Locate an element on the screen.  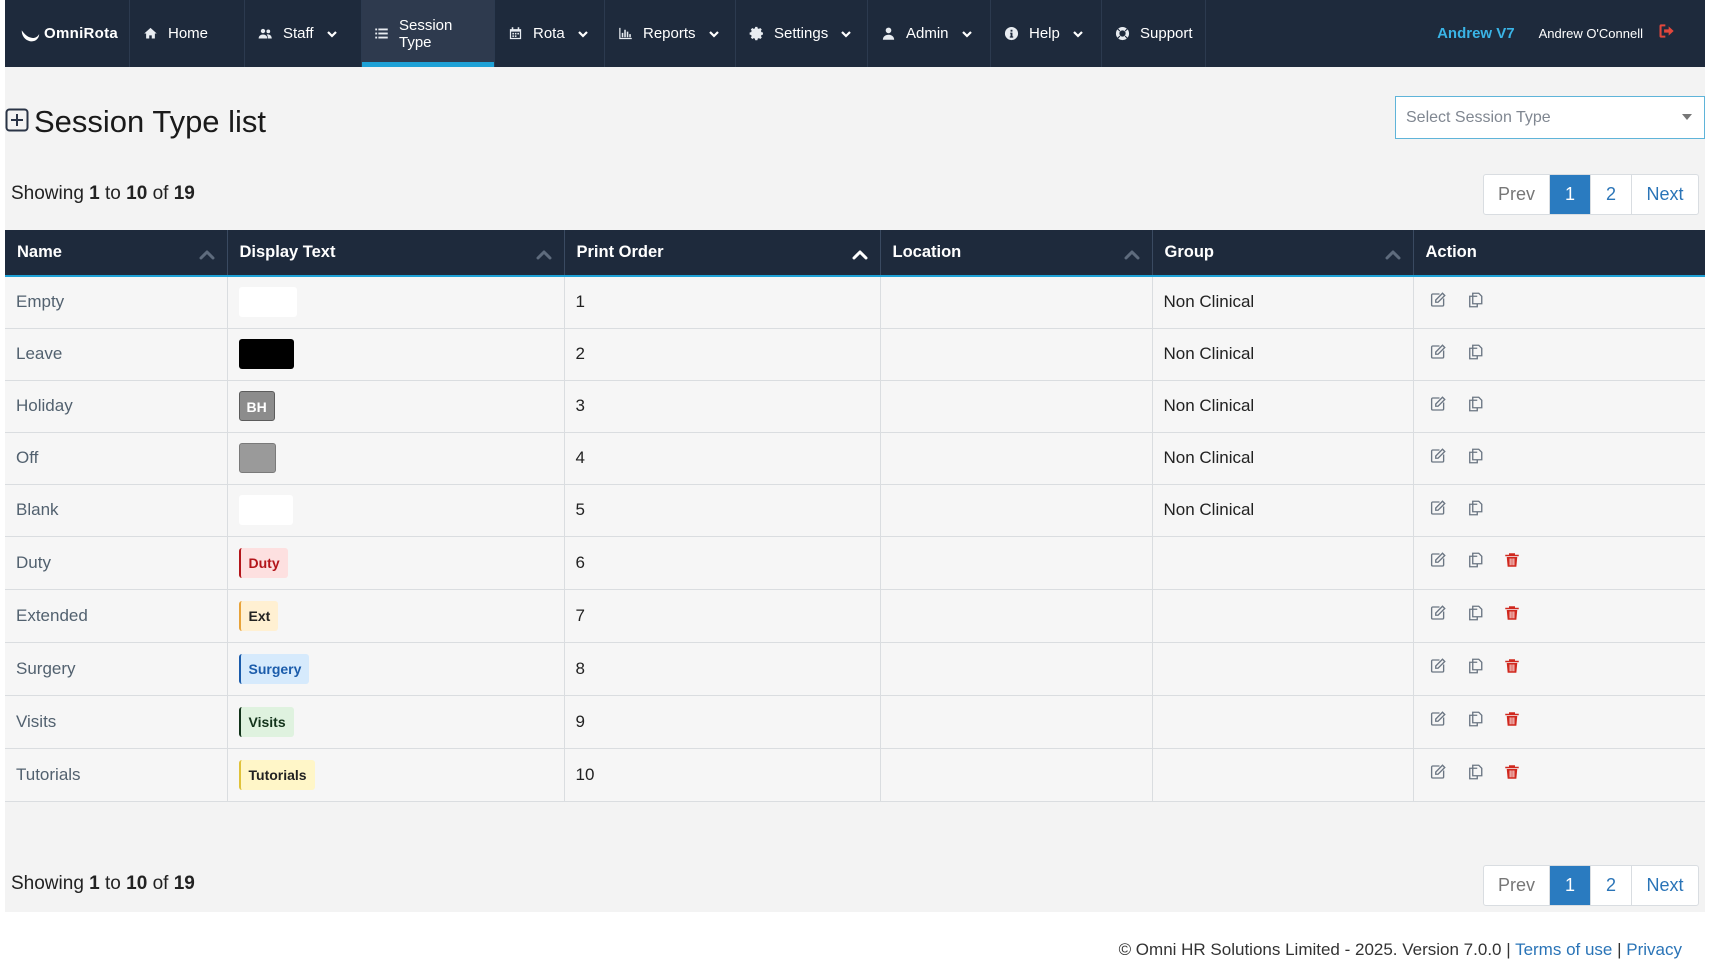
logout-button is located at coordinates (1667, 33).